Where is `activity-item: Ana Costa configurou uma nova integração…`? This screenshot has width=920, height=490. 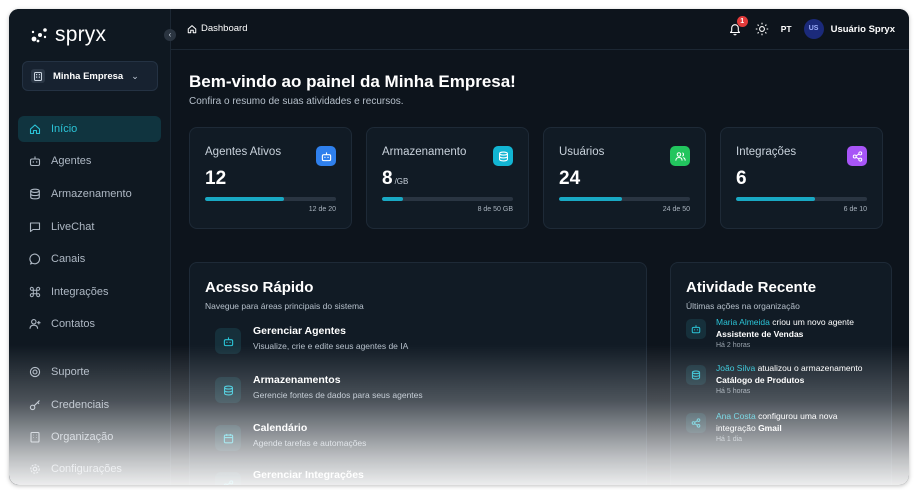
activity-item: Ana Costa configurou uma nova integração… is located at coordinates (781, 427).